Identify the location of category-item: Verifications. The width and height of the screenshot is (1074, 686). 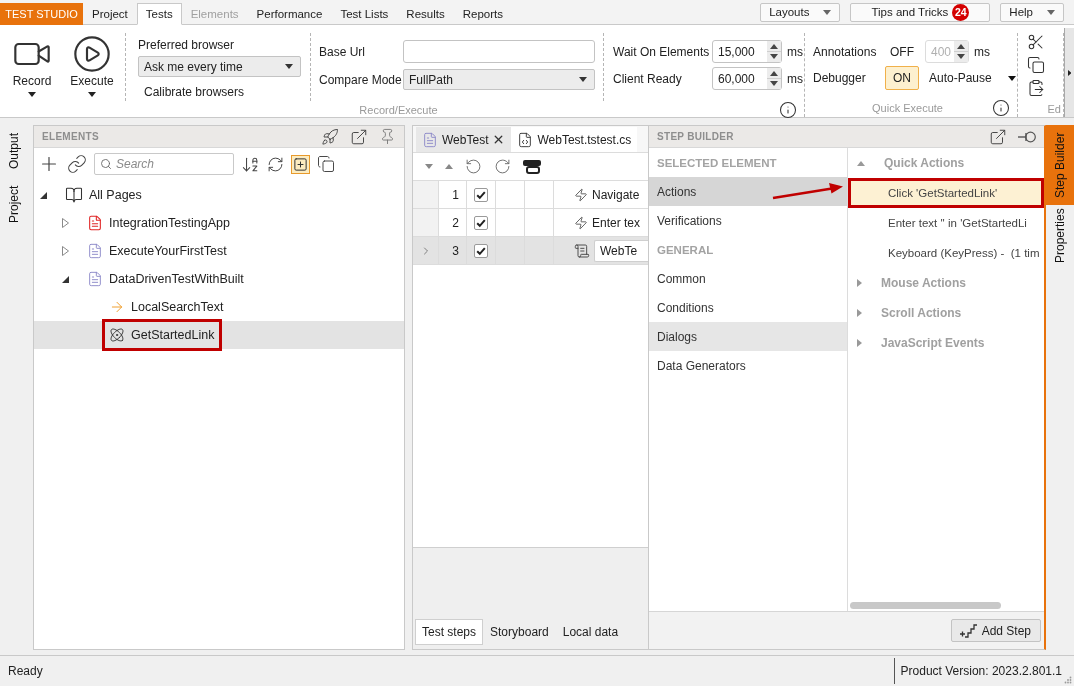
(748, 220).